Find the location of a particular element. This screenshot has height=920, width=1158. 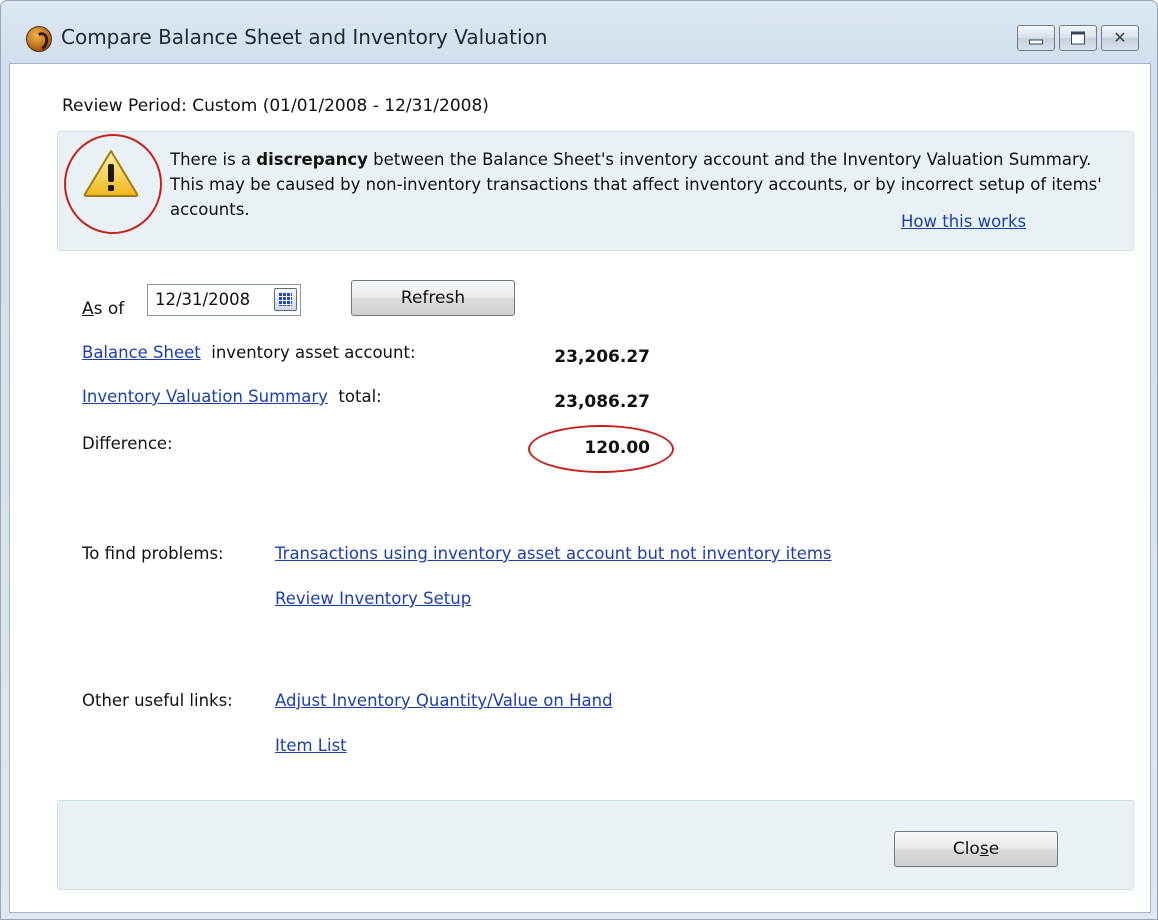

message-text-start: There is a is located at coordinates (213, 159).